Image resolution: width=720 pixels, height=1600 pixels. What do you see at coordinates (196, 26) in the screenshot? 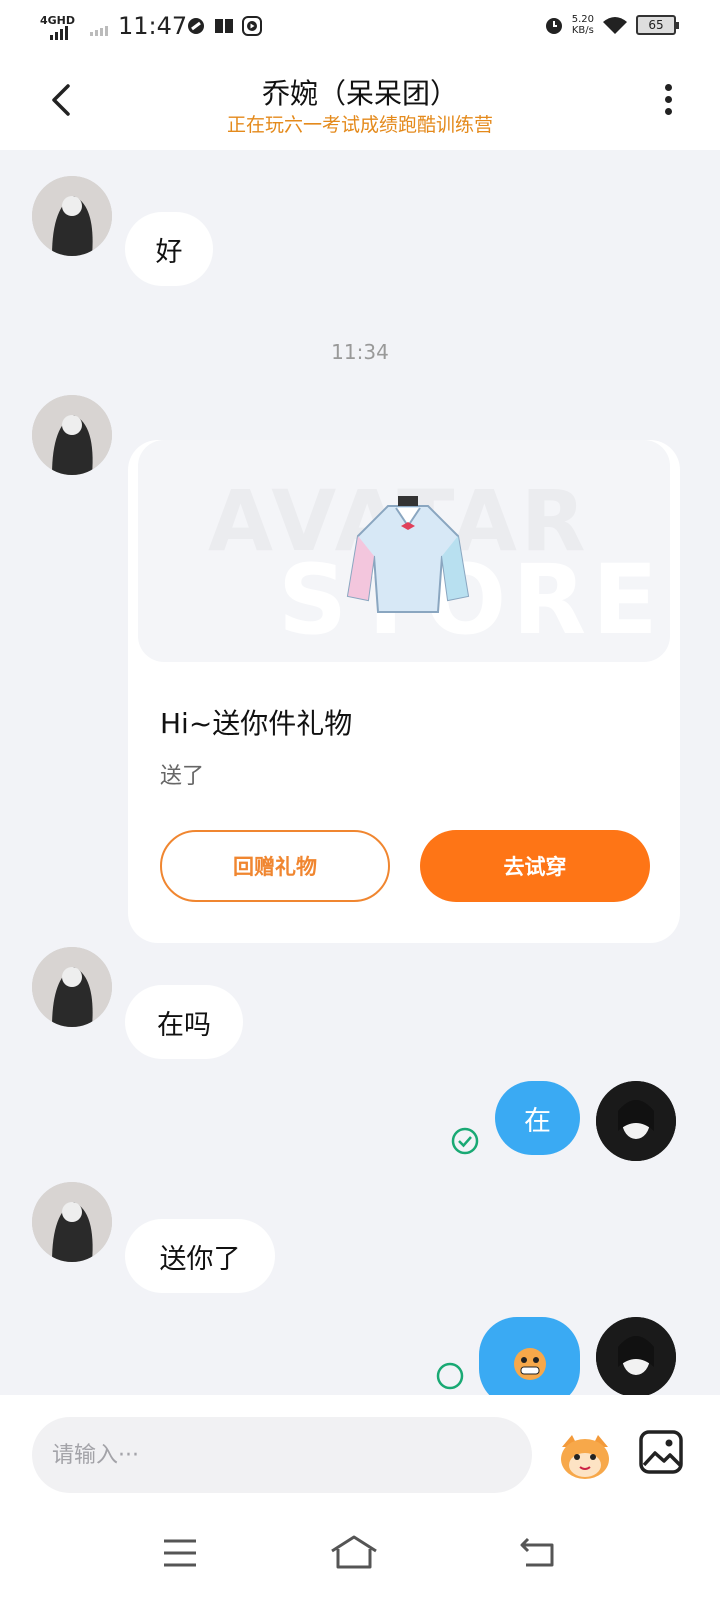
I see `link-icon` at bounding box center [196, 26].